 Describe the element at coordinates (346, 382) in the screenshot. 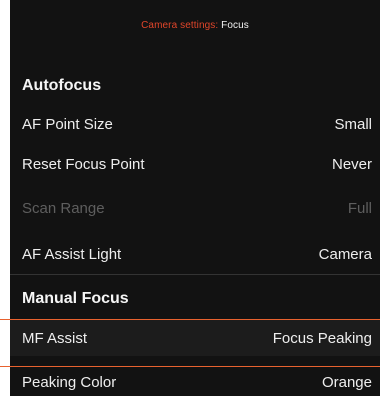

I see `setting-value: Orange` at that location.